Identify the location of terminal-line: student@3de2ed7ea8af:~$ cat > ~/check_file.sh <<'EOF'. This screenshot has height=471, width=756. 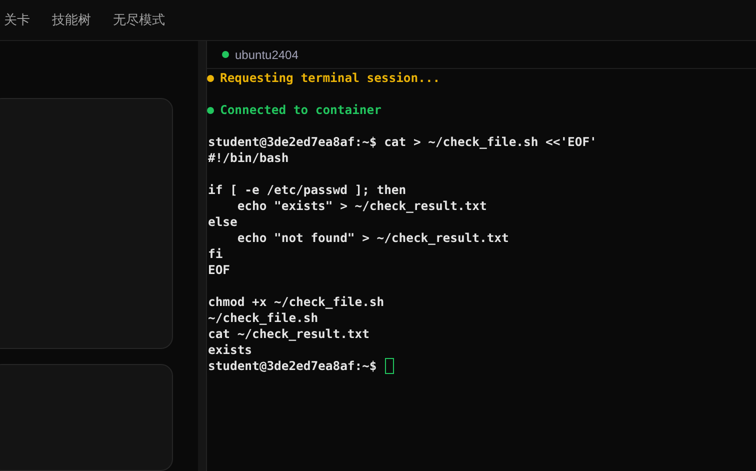
(402, 142).